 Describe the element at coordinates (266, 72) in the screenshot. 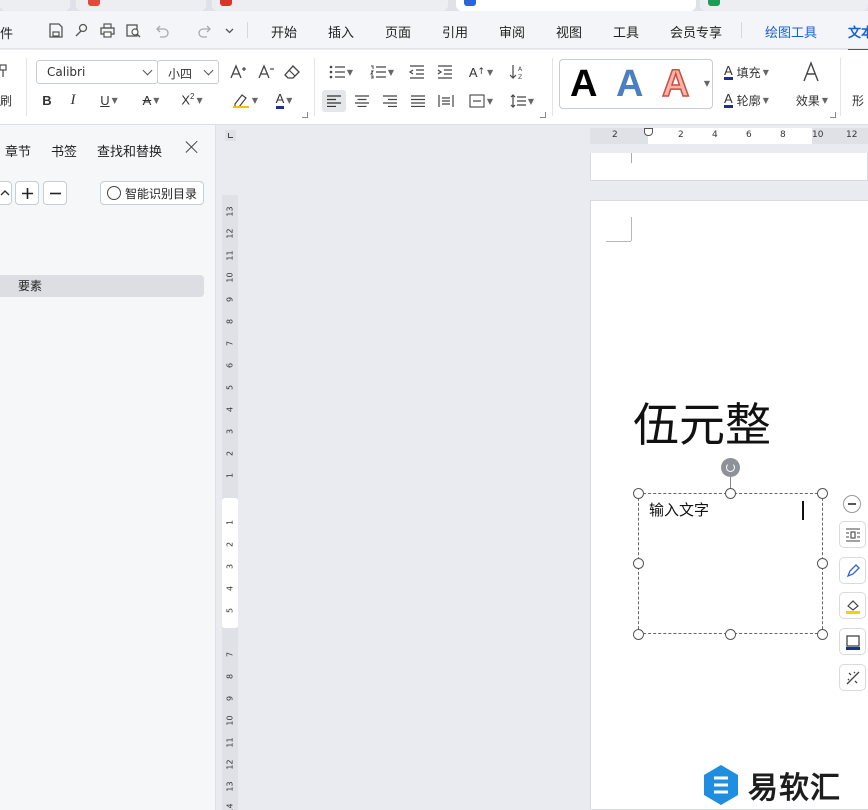

I see `shrink-font-icon` at that location.